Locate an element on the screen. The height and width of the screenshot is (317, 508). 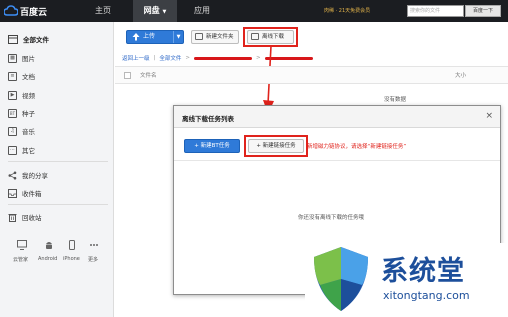
search-input: 搜索你的文件 is located at coordinates (435, 11).